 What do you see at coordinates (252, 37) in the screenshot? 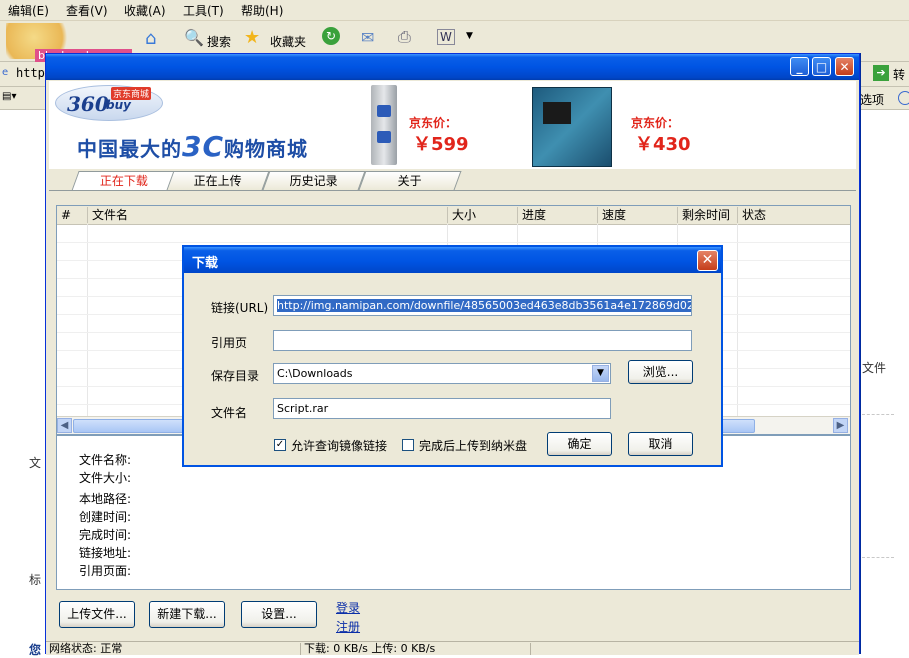
I see `star-icon: ★` at bounding box center [252, 37].